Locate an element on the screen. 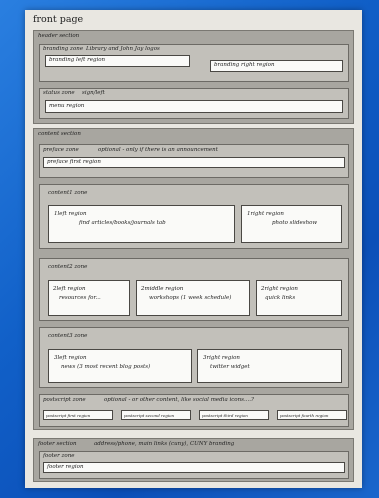 This screenshot has height=498, width=379. preface-zone-label: preface zone is located at coordinates (61, 150).